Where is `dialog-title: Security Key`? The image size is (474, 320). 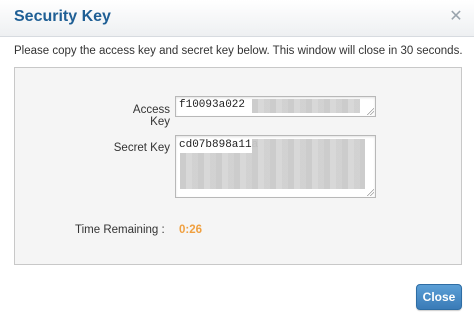 dialog-title: Security Key is located at coordinates (62, 16).